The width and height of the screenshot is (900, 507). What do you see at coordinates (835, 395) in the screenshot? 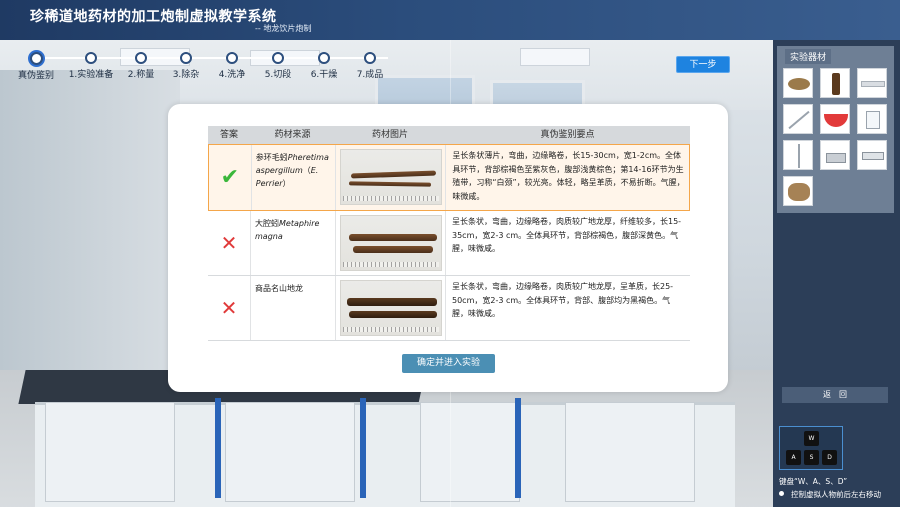
I see `back-button: 返 回` at bounding box center [835, 395].